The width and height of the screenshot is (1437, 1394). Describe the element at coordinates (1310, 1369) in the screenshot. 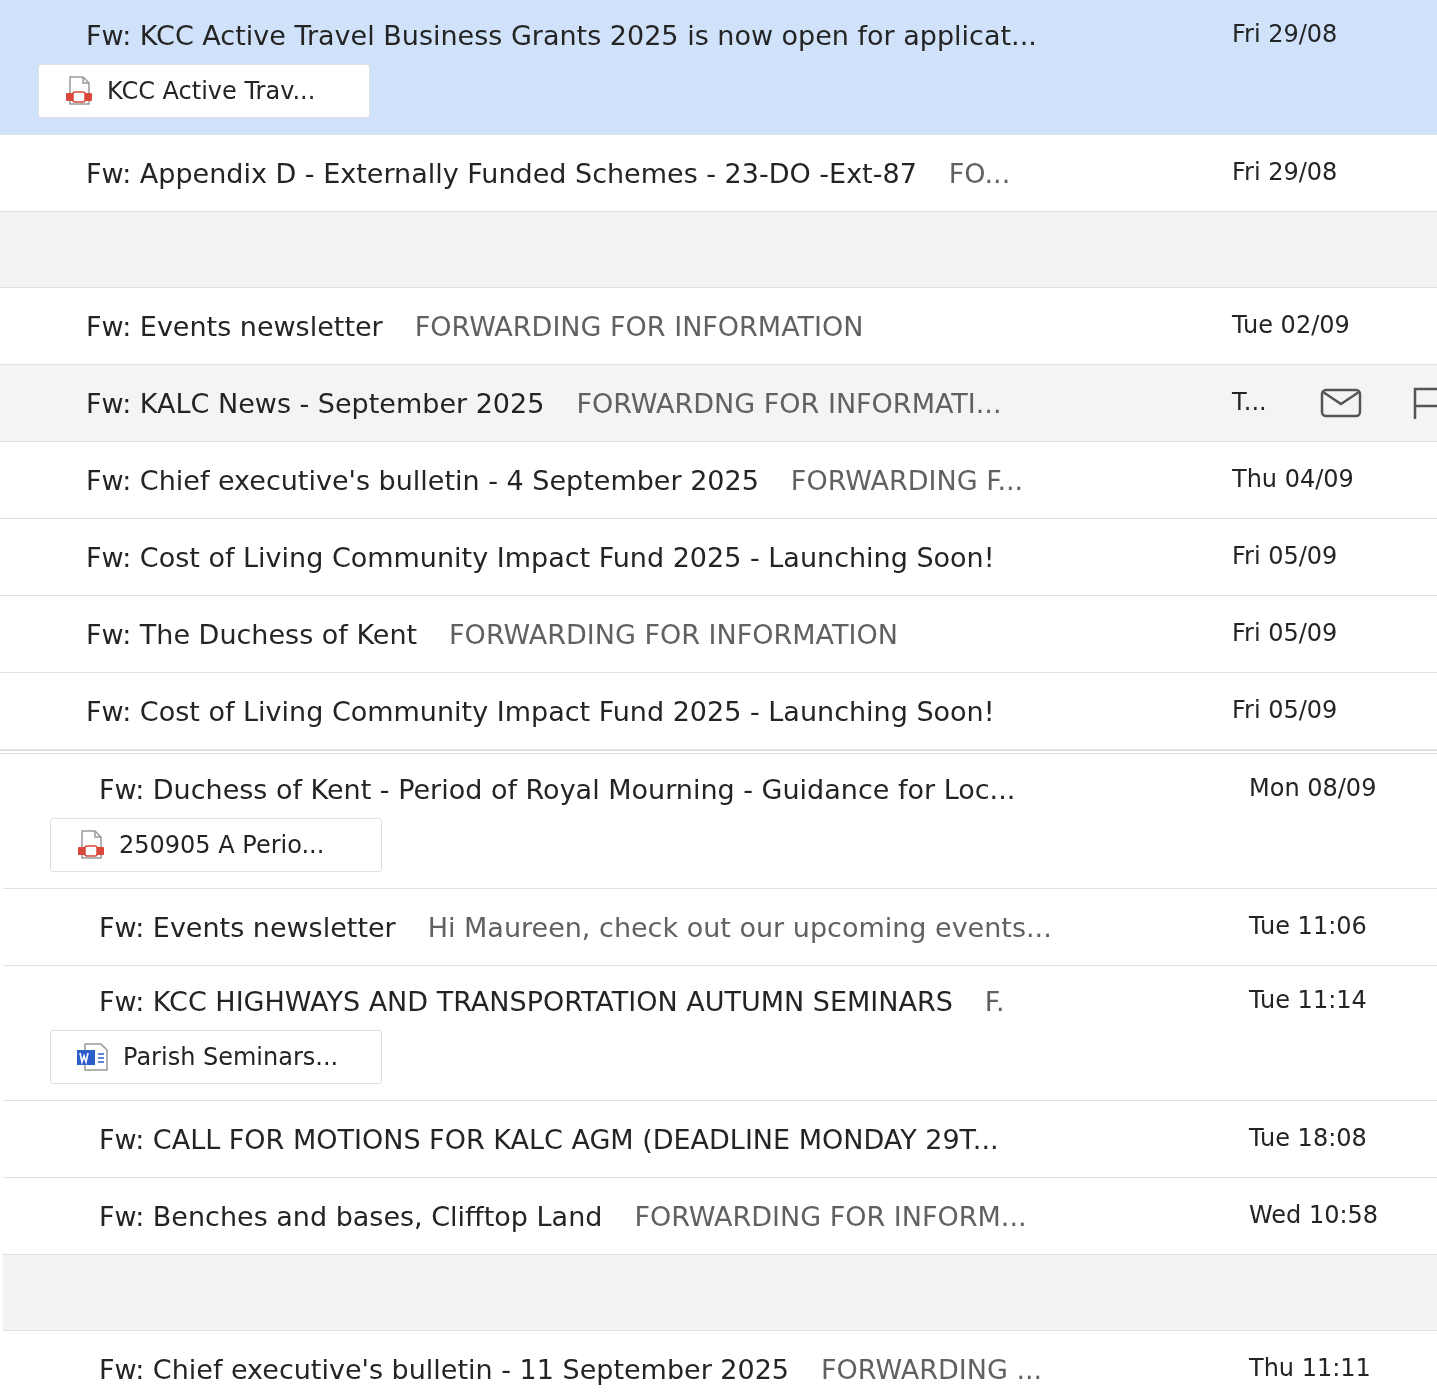

I see `message-date: Thu 11:11` at that location.